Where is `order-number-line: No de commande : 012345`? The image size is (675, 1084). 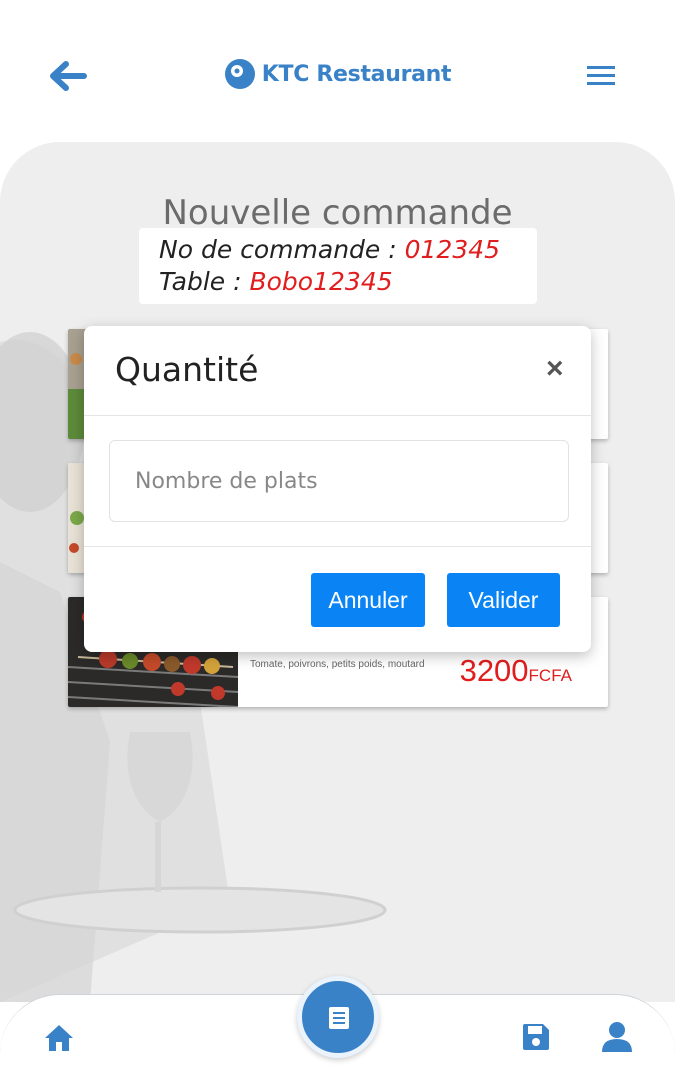
order-number-line: No de commande : 012345 is located at coordinates (348, 250).